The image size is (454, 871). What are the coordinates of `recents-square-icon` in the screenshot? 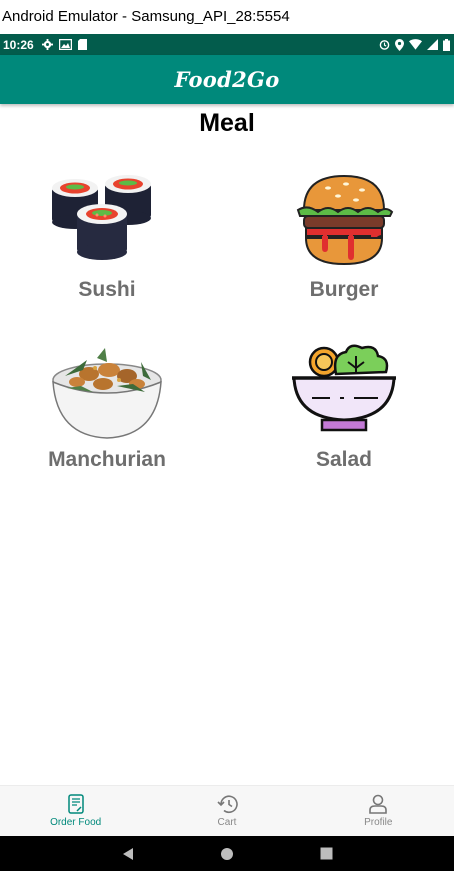 It's located at (326, 853).